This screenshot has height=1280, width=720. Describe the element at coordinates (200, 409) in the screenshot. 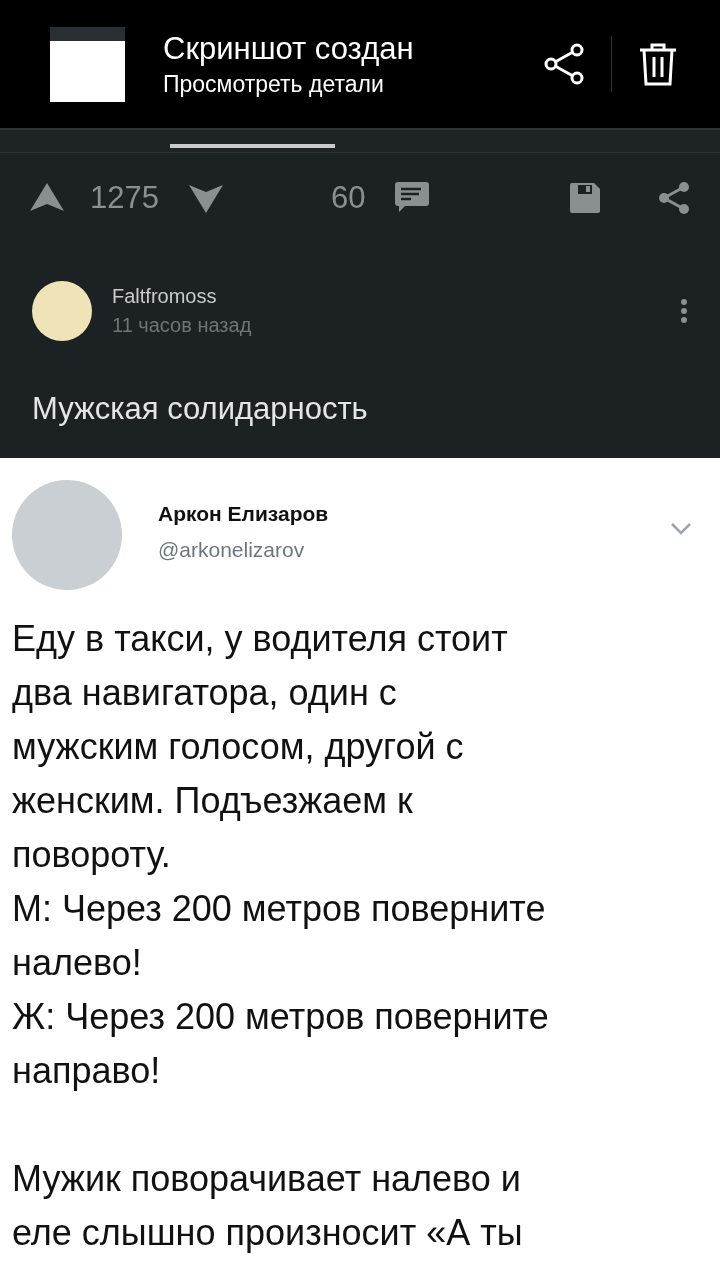

I see `post-title: Мужская солидарность` at that location.